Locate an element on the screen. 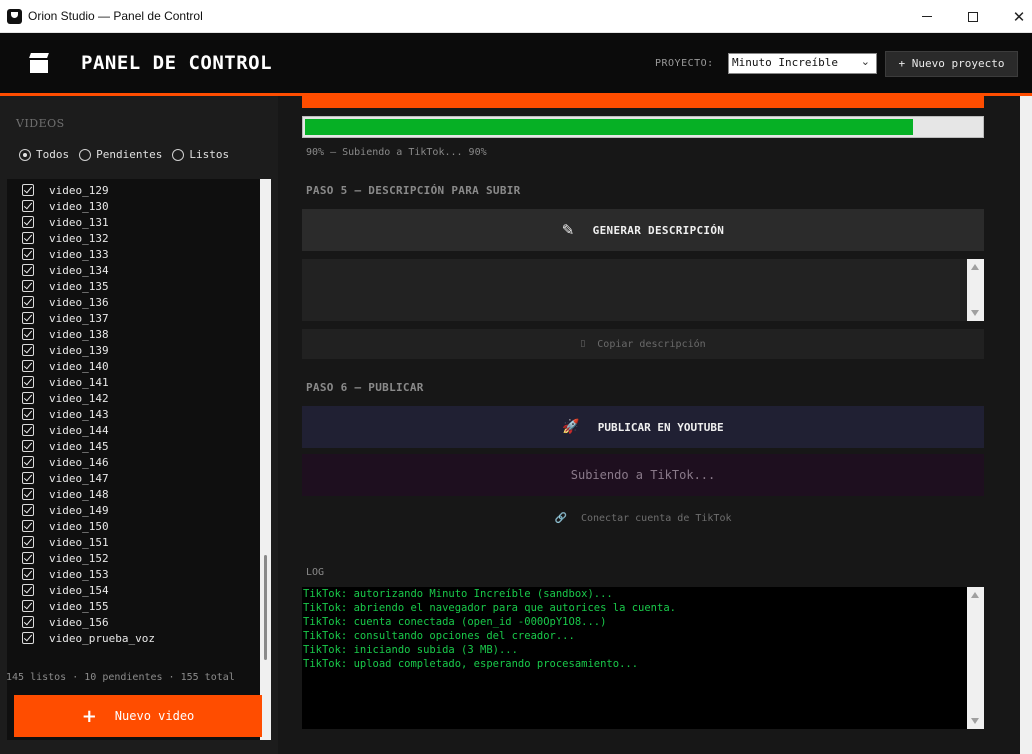 The width and height of the screenshot is (1032, 754). new-project-button: + Nuevo proyecto is located at coordinates (951, 64).